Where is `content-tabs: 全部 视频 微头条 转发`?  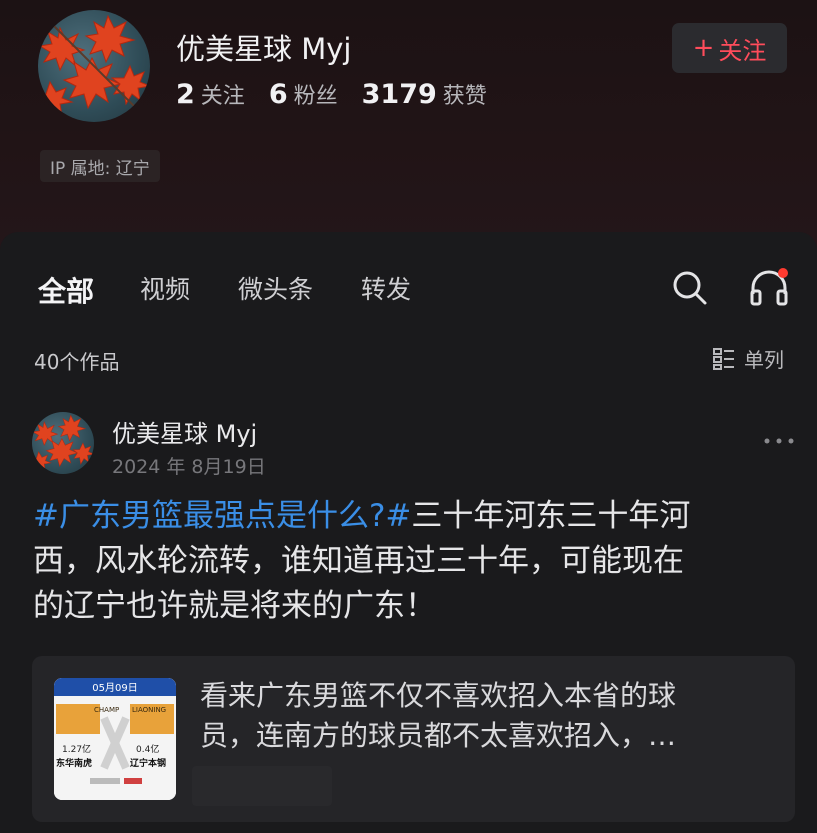 content-tabs: 全部 视频 微头条 转发 is located at coordinates (248, 290).